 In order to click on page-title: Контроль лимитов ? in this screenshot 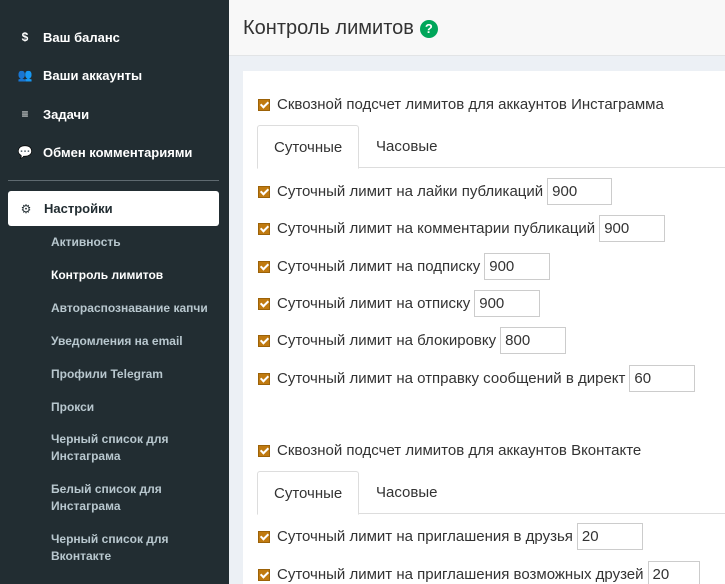, I will do `click(340, 28)`.